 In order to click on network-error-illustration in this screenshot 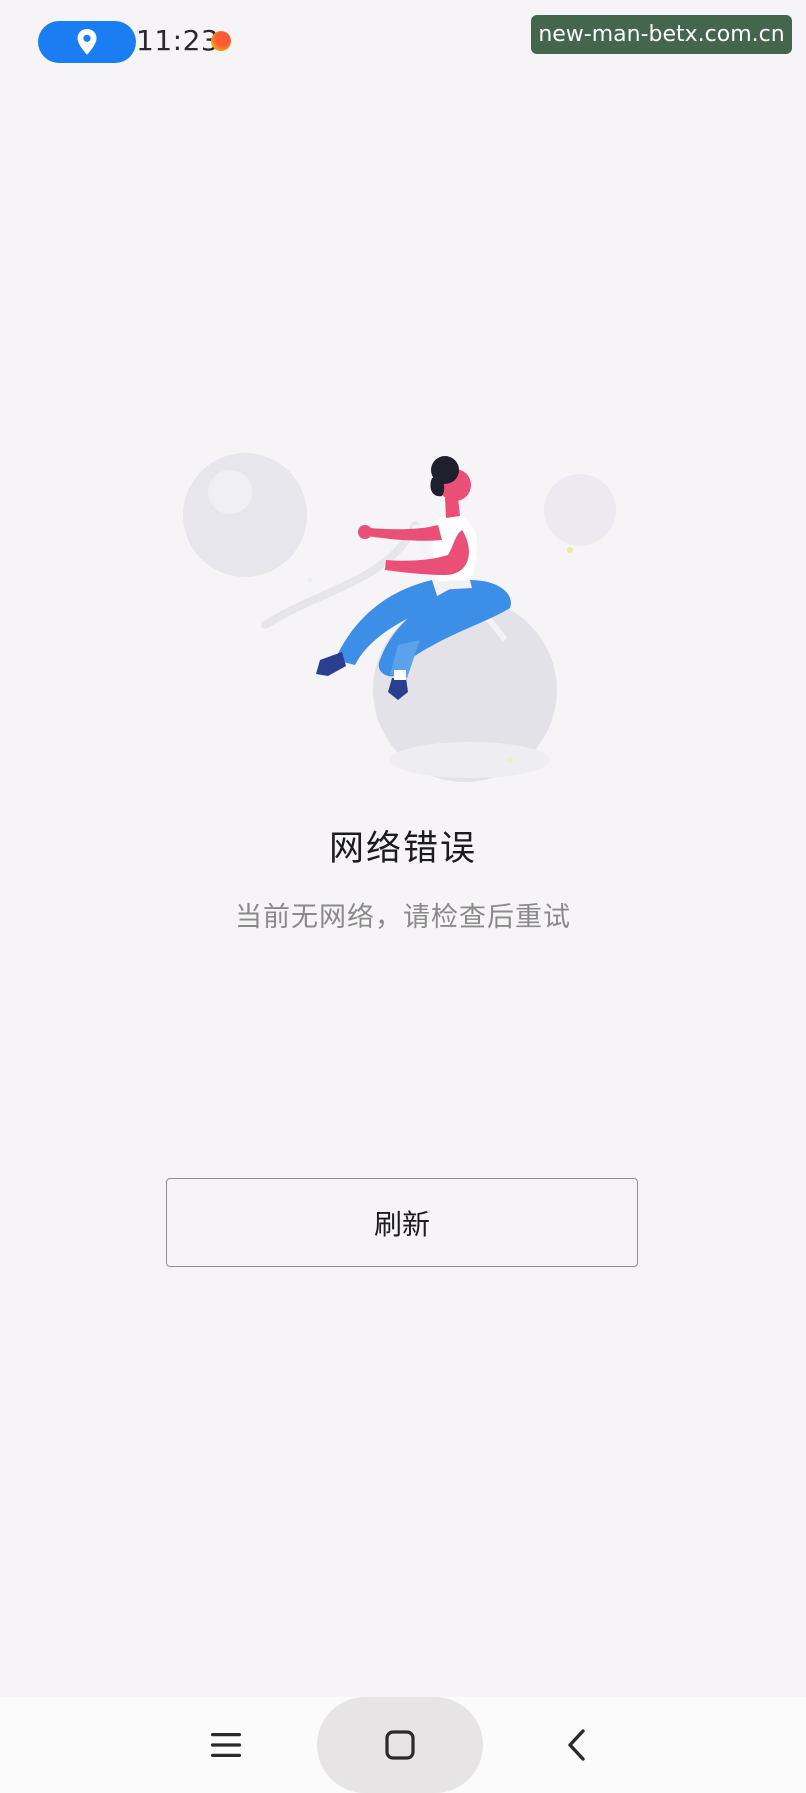, I will do `click(399, 617)`.